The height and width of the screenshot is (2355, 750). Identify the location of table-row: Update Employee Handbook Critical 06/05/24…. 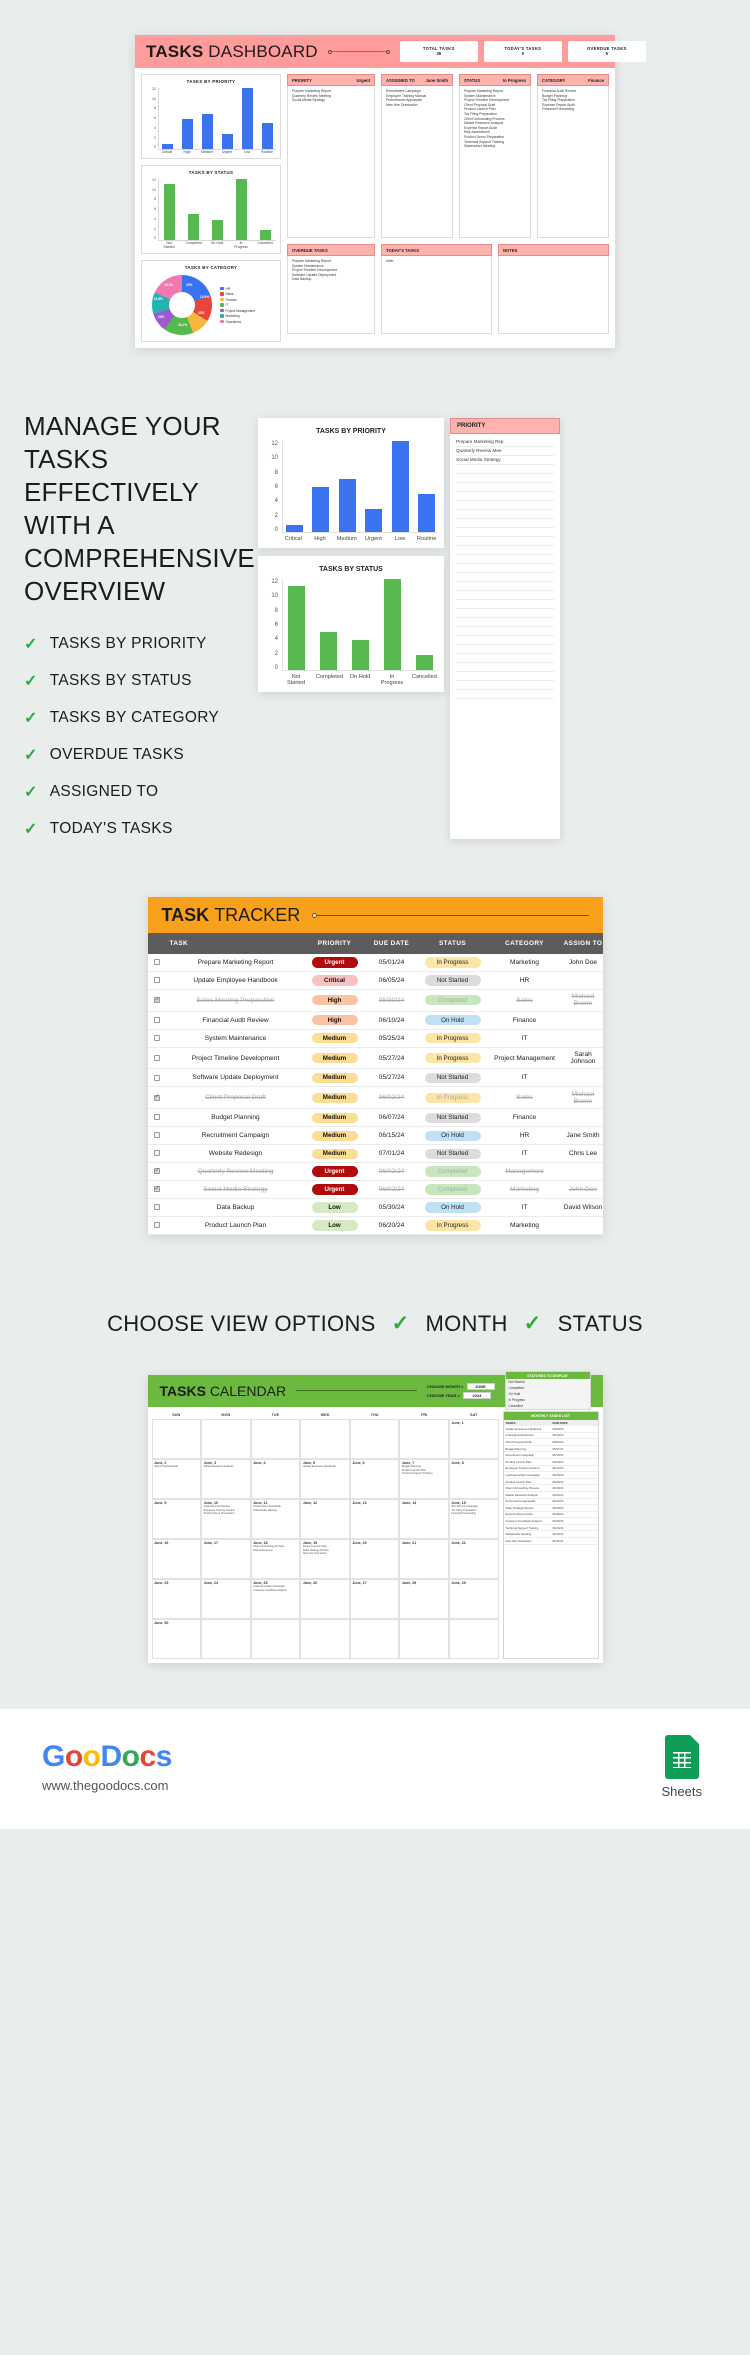
(375, 980).